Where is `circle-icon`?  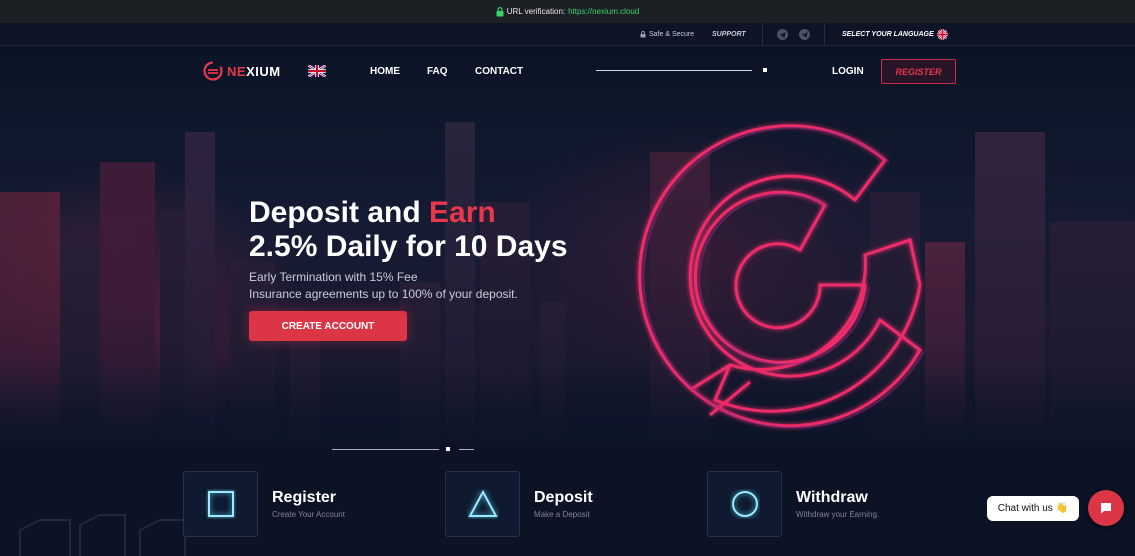 circle-icon is located at coordinates (744, 504).